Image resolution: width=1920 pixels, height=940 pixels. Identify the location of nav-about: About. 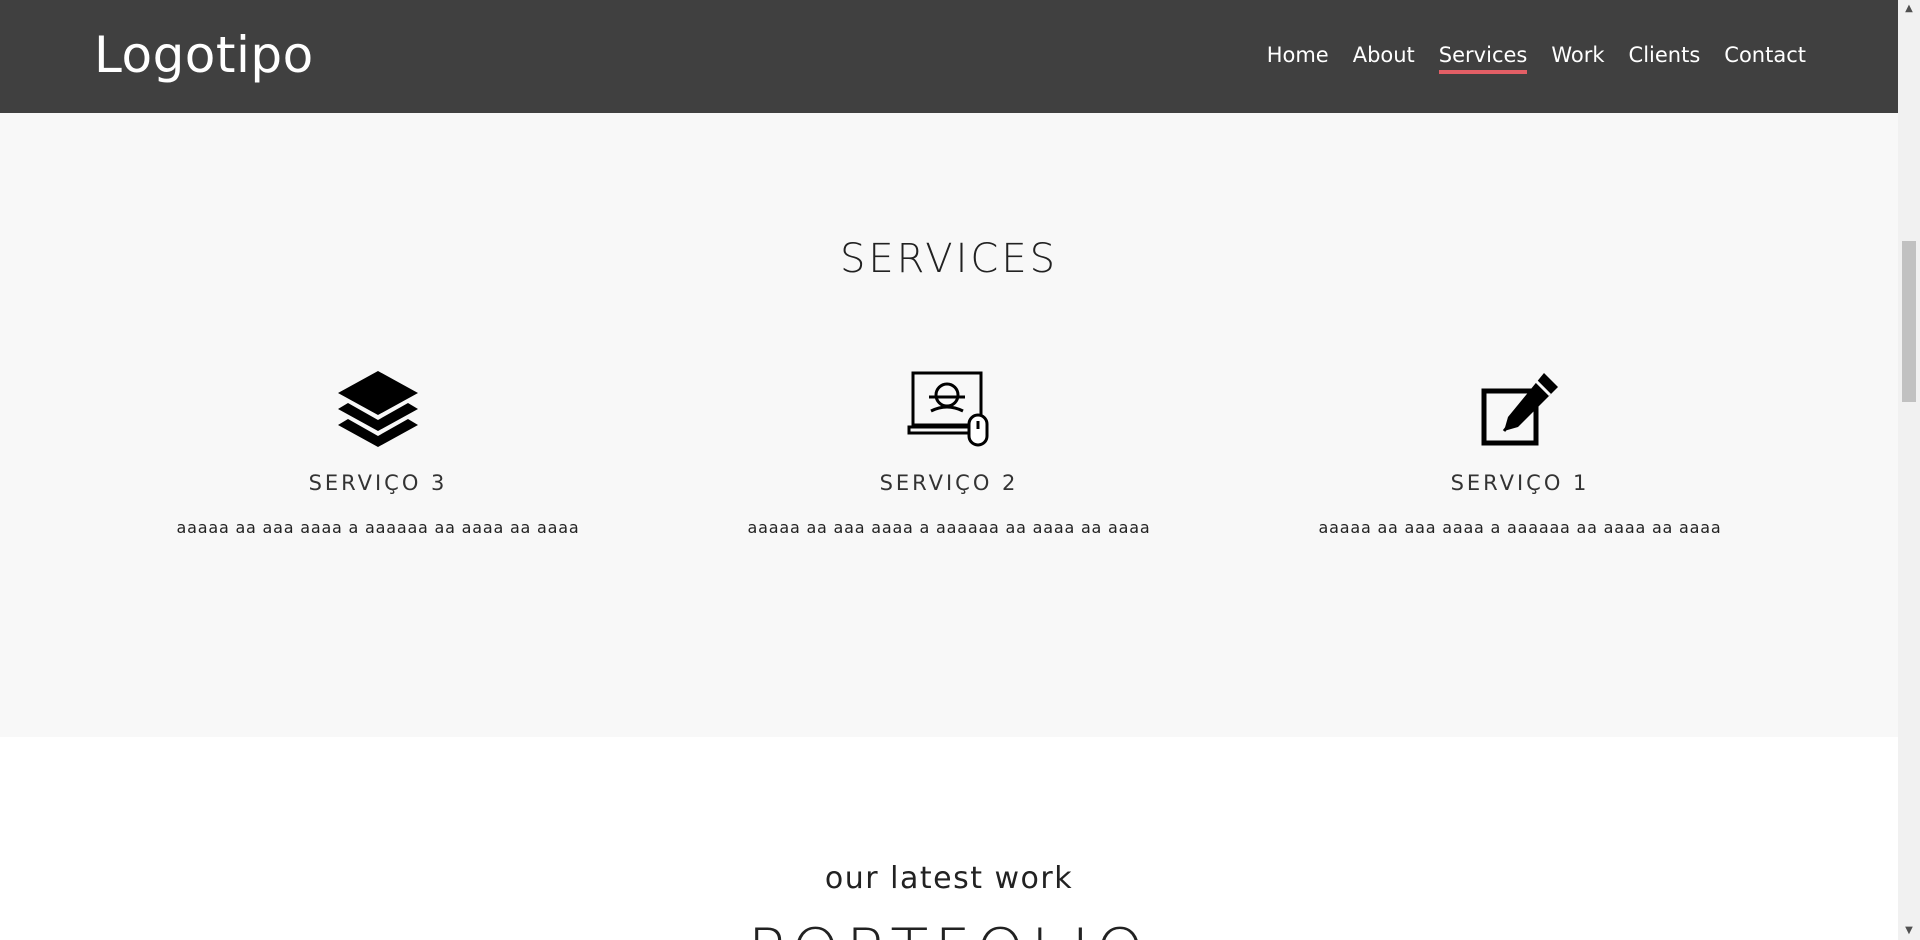
(1384, 55).